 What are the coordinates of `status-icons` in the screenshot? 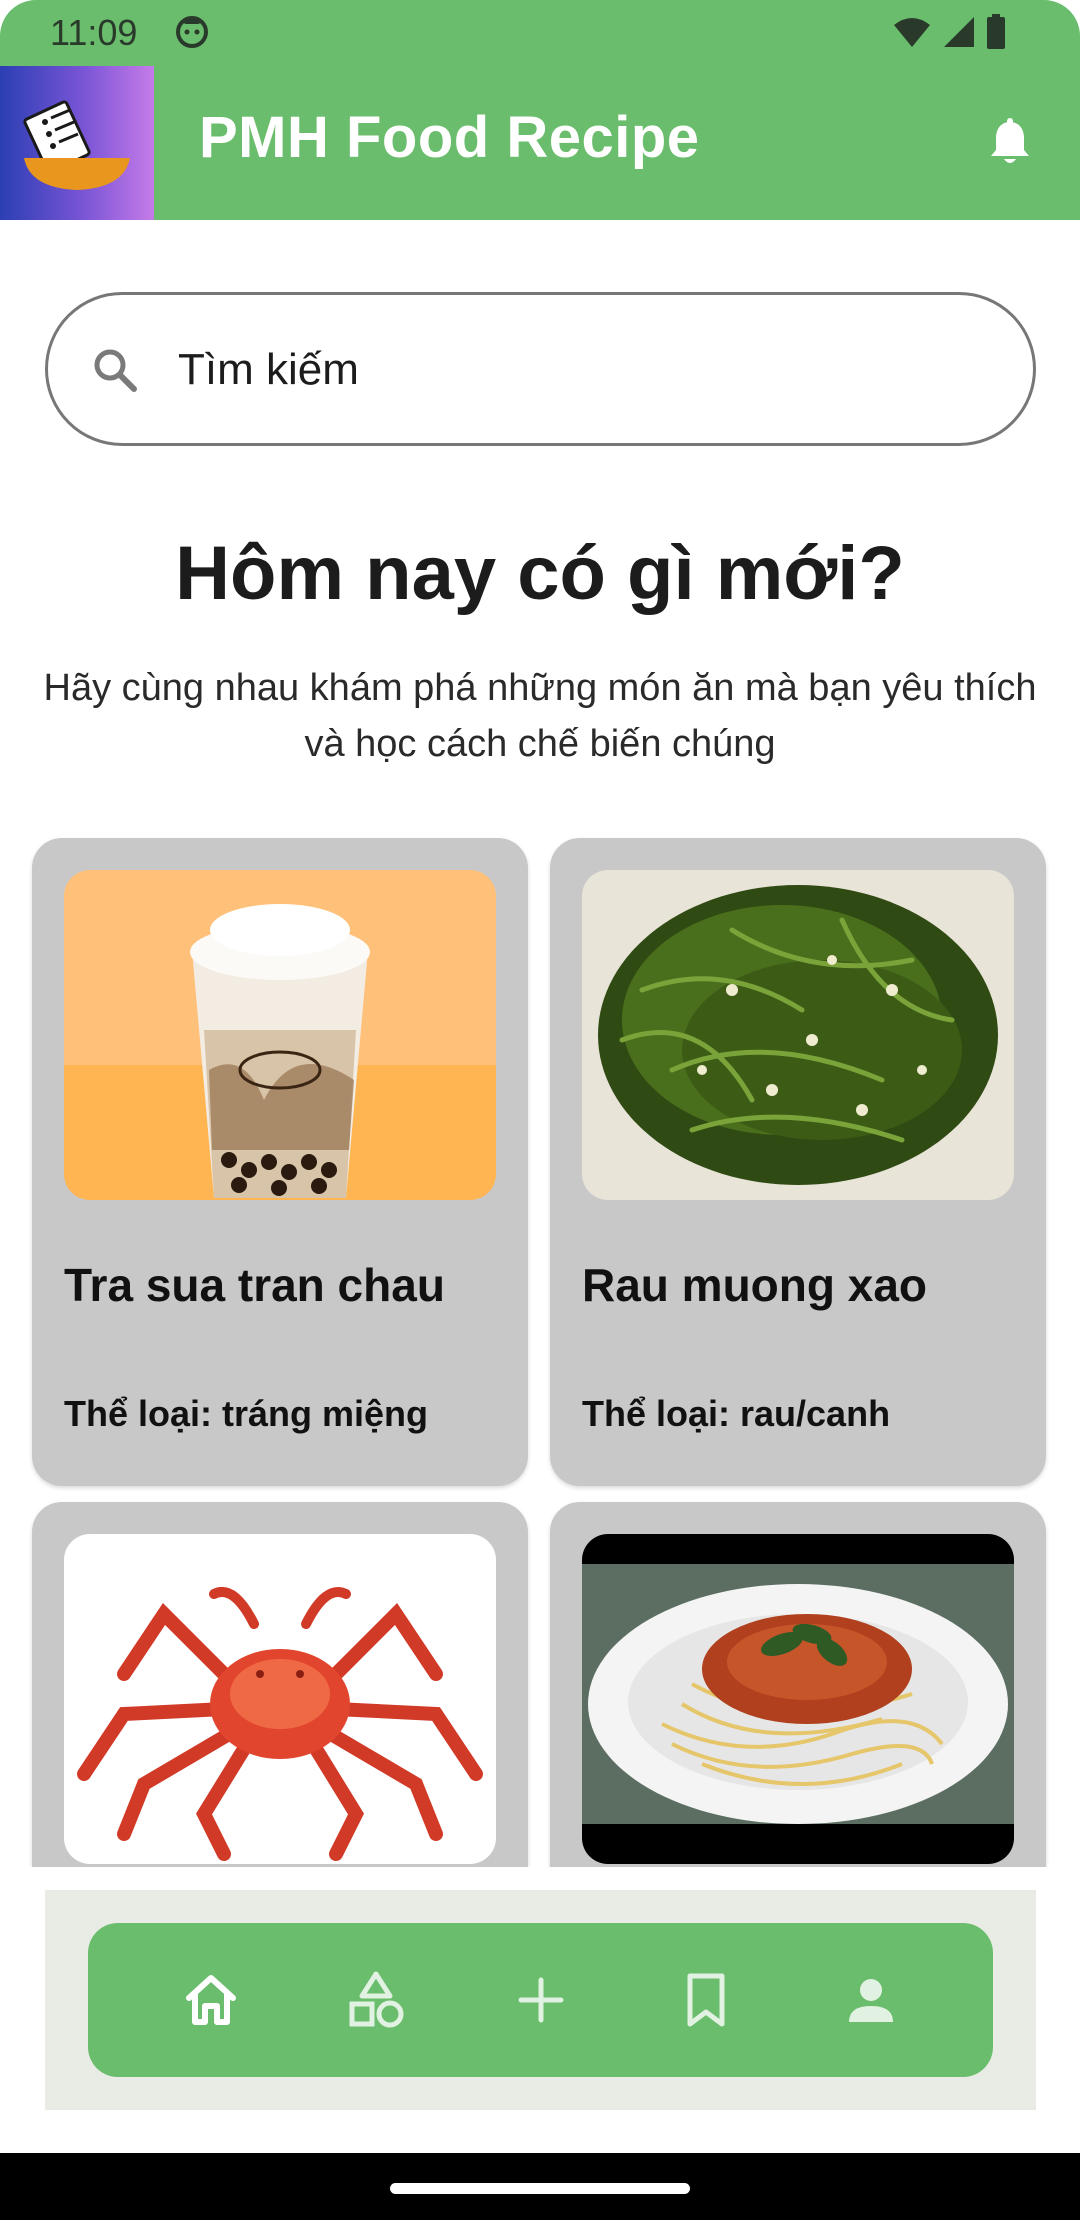 It's located at (949, 32).